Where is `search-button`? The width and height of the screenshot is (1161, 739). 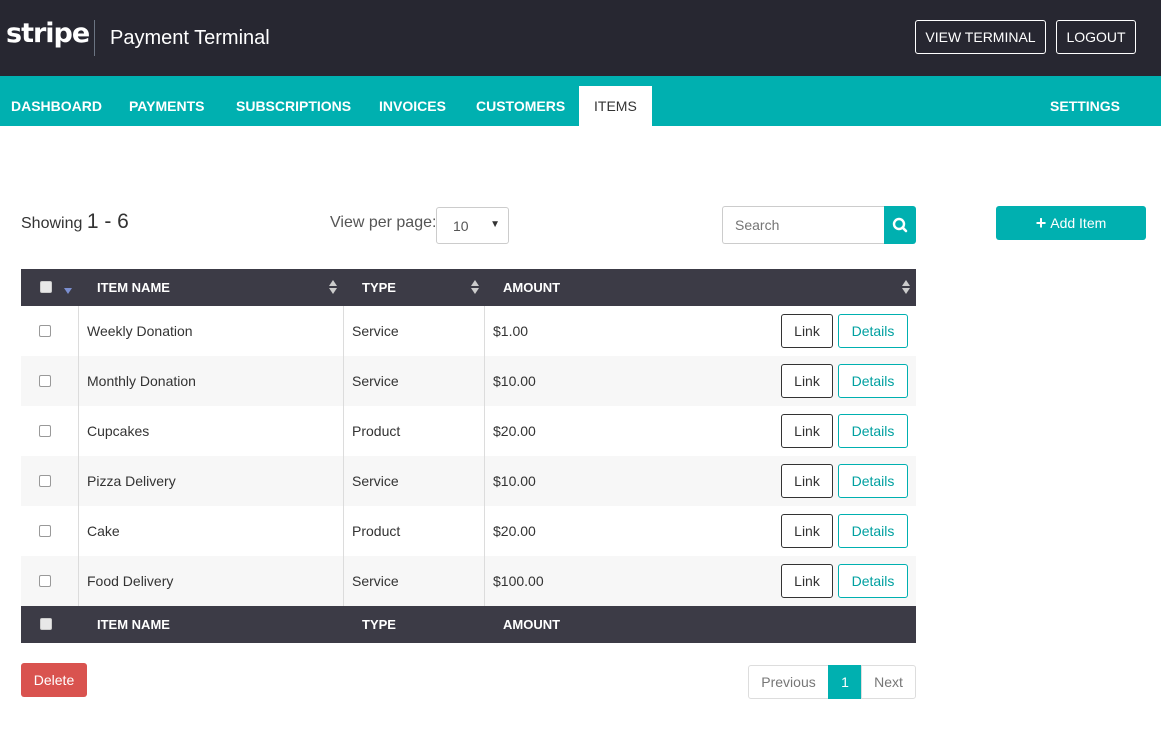
search-button is located at coordinates (900, 225).